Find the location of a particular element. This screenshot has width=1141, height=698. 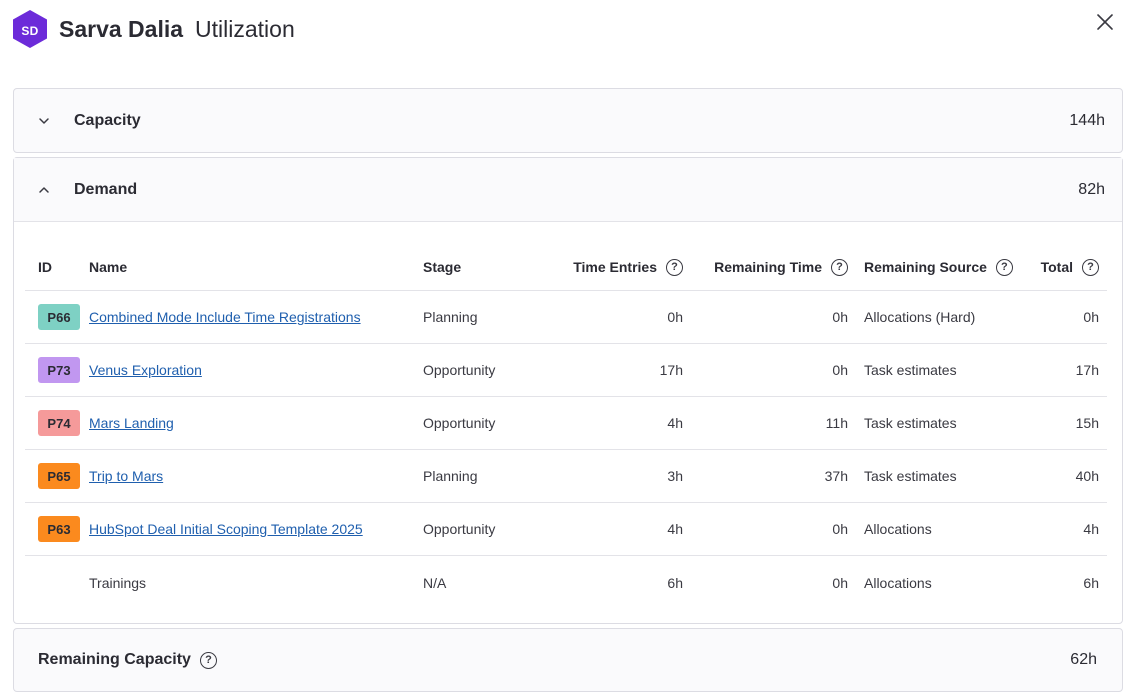

person-name: Sarva Dalia is located at coordinates (121, 28).